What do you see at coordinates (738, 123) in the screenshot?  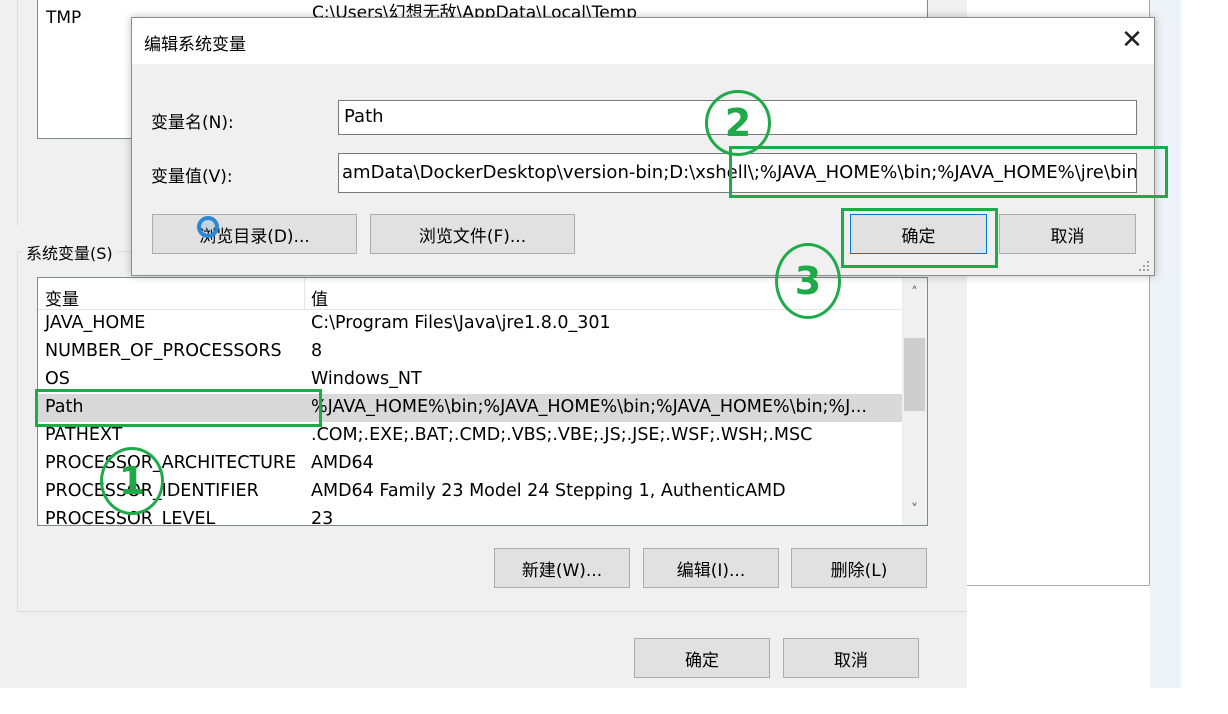 I see `annotation-step-2: 2` at bounding box center [738, 123].